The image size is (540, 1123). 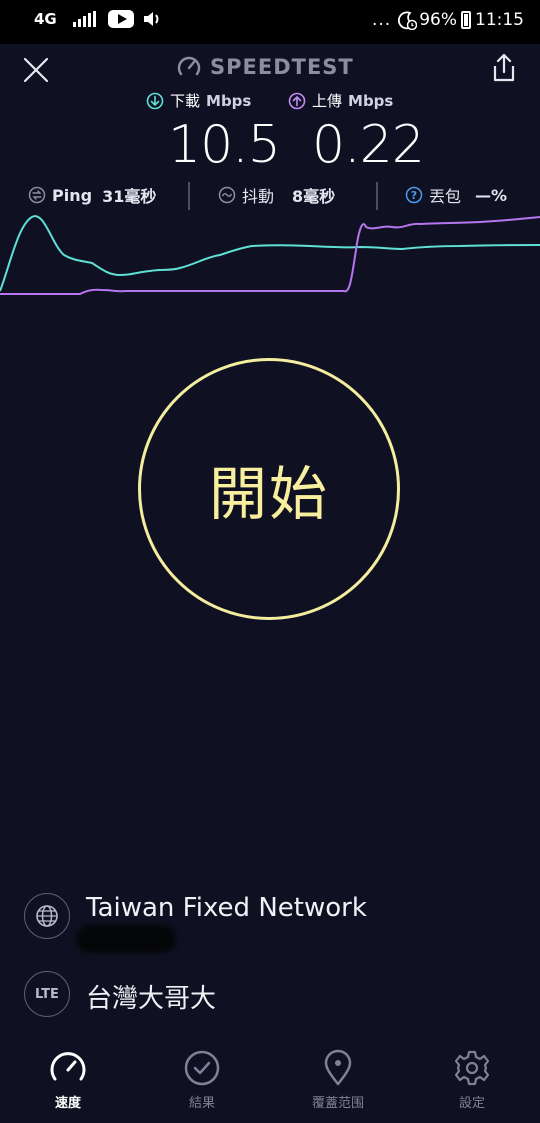 What do you see at coordinates (270, 1081) in the screenshot?
I see `bottom-nav: 速度 結果 覆蓋范围 設定` at bounding box center [270, 1081].